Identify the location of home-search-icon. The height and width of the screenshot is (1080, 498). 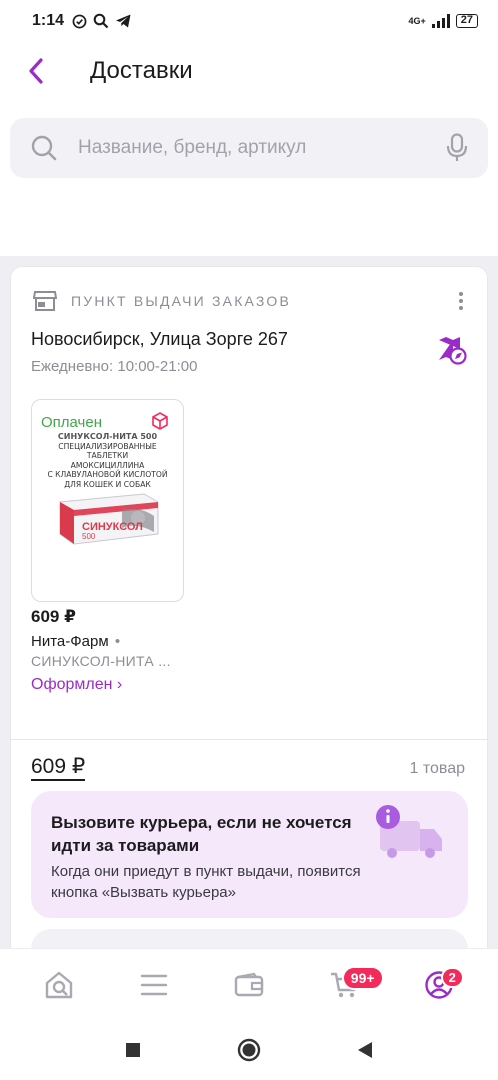
(59, 984).